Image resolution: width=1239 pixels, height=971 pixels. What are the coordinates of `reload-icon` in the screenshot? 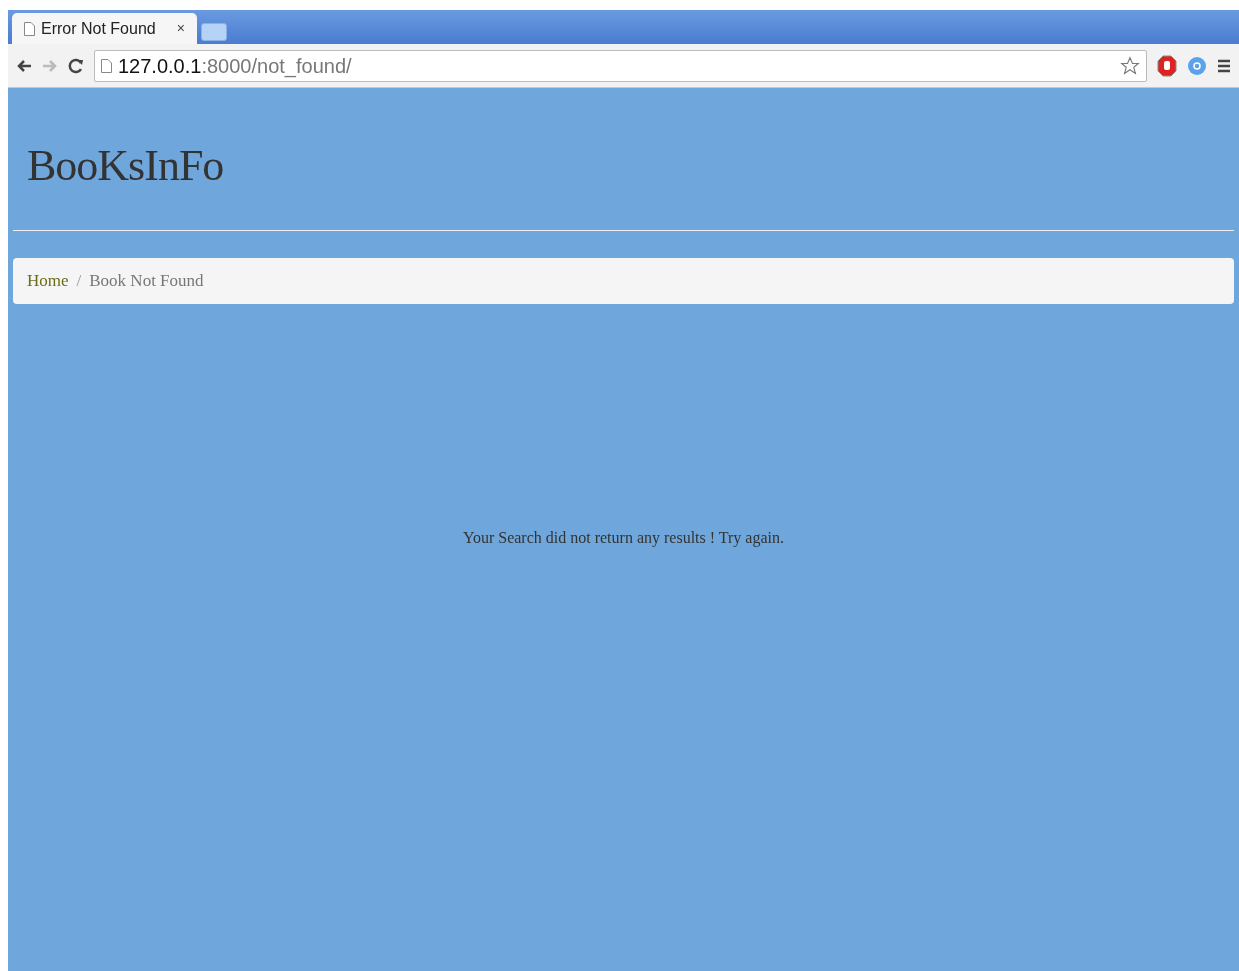 It's located at (76, 65).